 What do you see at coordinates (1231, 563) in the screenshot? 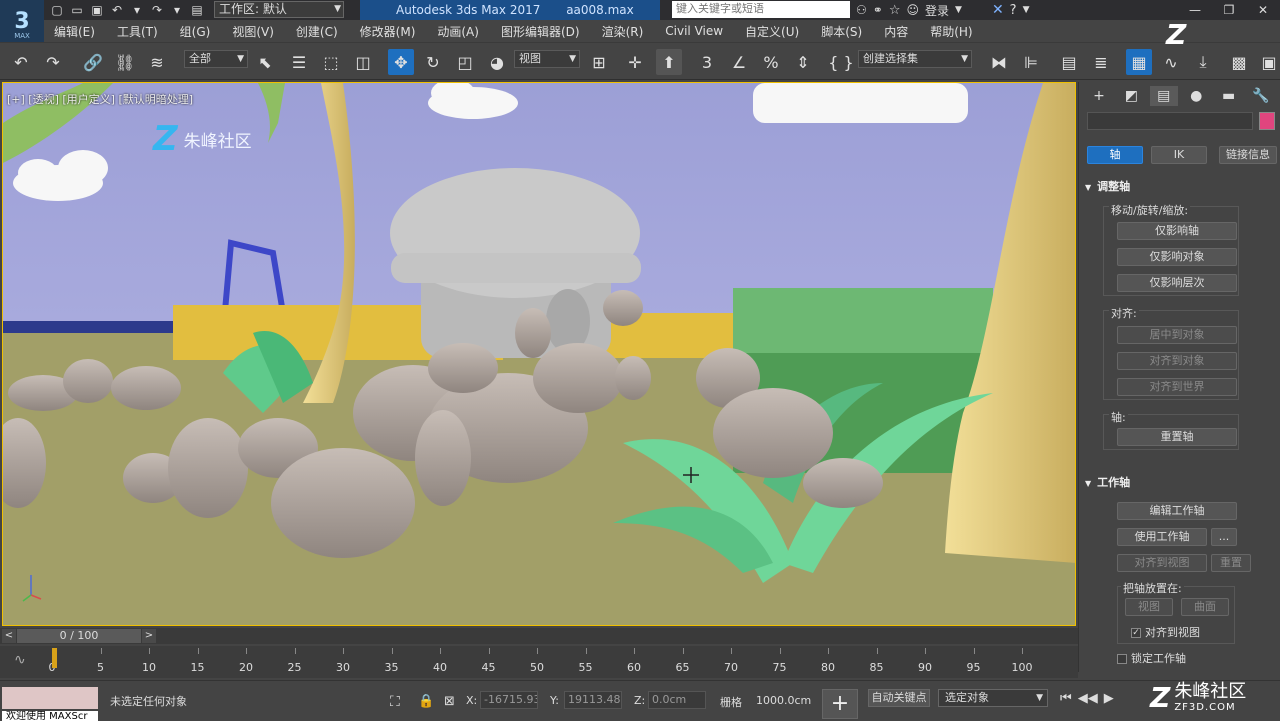
I see `reset-working-pivot-button: 重置` at bounding box center [1231, 563].